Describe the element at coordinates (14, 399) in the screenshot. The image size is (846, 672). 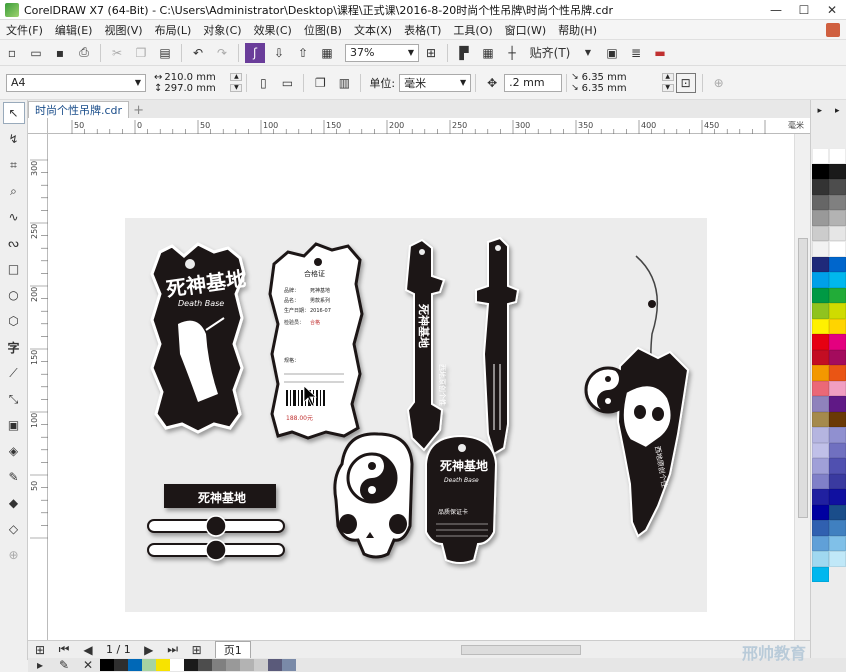
I see `connector-tool-icon: ⤡` at that location.